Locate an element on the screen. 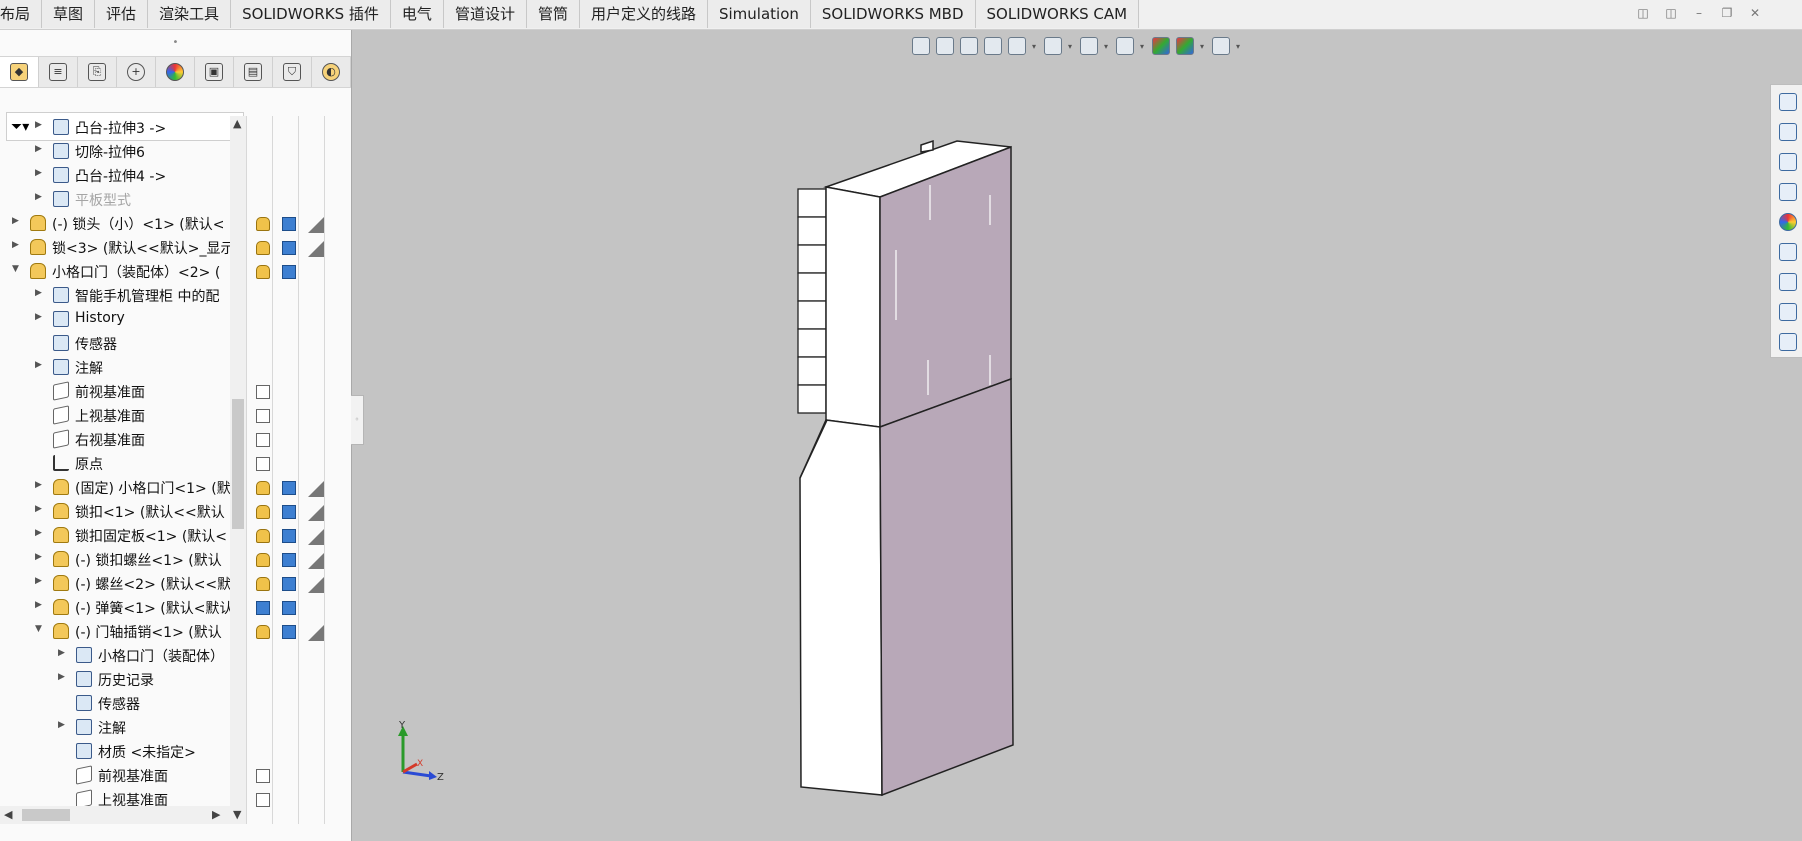 This screenshot has height=841, width=1802. upper-cabinet-box is located at coordinates (917, 284).